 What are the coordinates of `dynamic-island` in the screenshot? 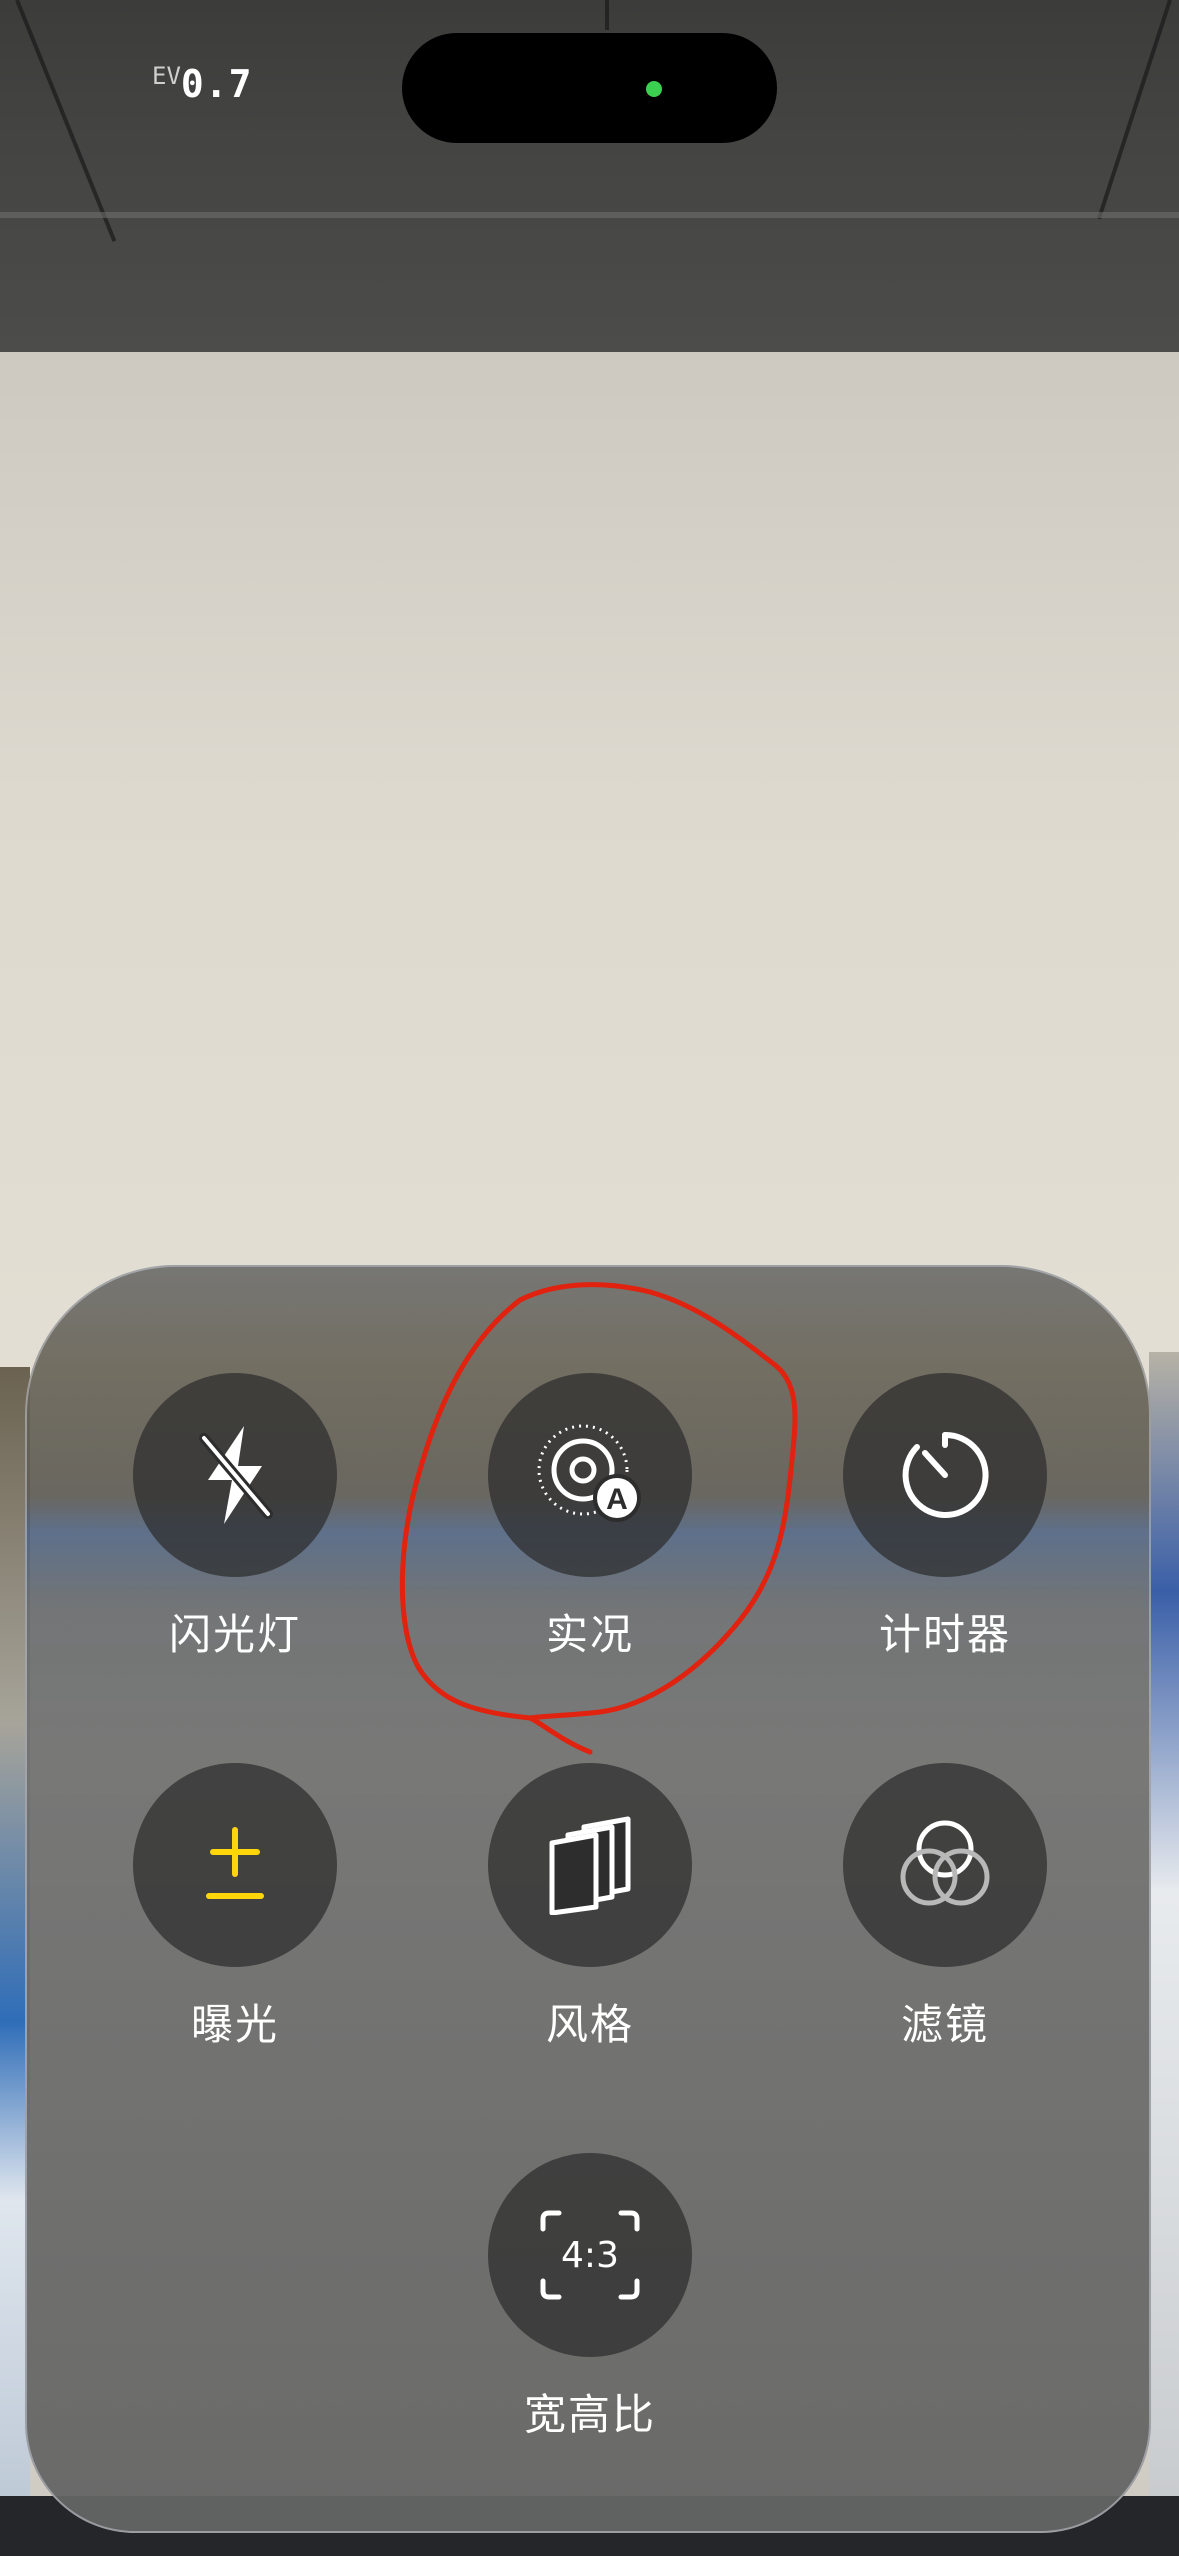 It's located at (589, 88).